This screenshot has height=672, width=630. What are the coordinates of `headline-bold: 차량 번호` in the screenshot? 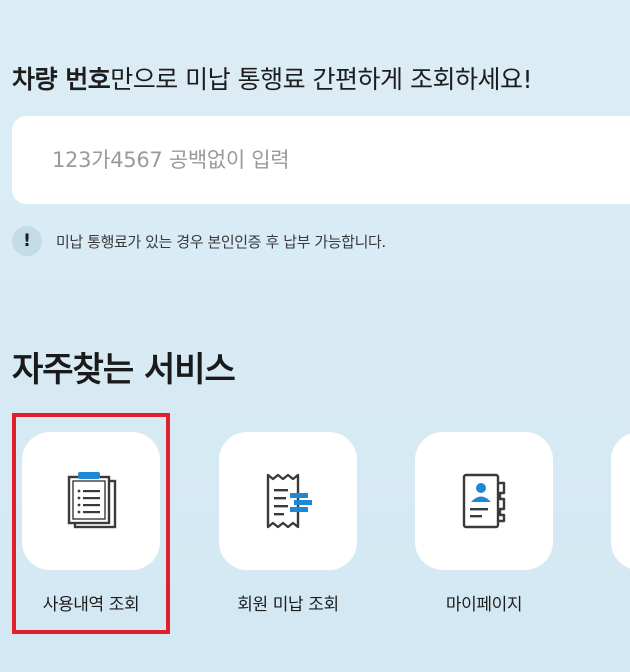 It's located at (61, 79).